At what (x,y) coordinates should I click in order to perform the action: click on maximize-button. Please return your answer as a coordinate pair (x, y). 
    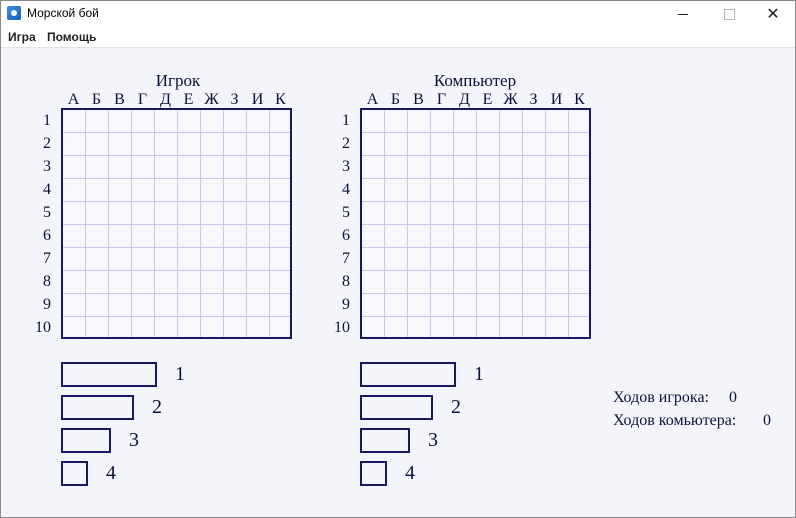
    Looking at the image, I should click on (729, 14).